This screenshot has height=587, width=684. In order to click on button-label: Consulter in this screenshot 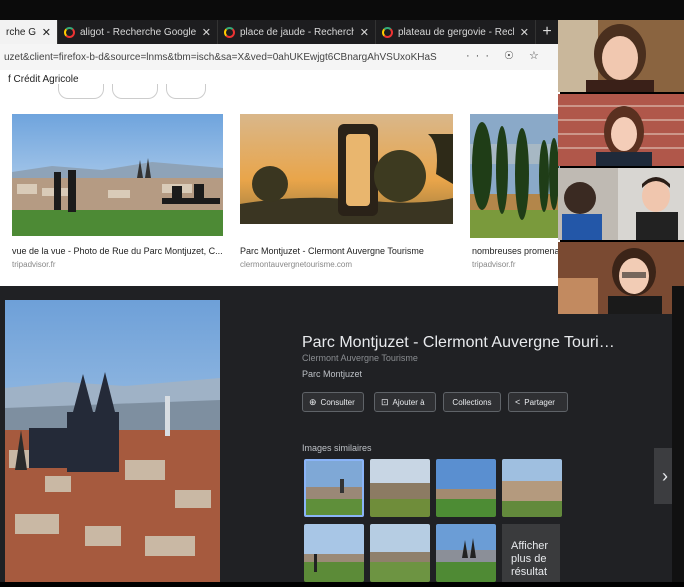, I will do `click(337, 402)`.